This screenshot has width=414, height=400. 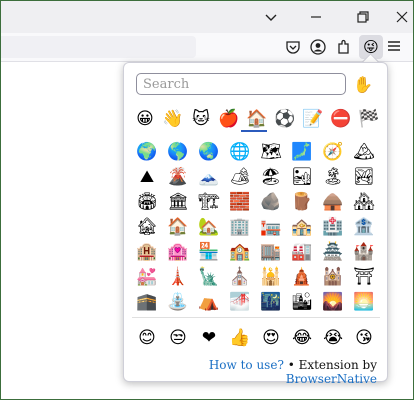 What do you see at coordinates (209, 338) in the screenshot?
I see `frequent-emoji: ❤` at bounding box center [209, 338].